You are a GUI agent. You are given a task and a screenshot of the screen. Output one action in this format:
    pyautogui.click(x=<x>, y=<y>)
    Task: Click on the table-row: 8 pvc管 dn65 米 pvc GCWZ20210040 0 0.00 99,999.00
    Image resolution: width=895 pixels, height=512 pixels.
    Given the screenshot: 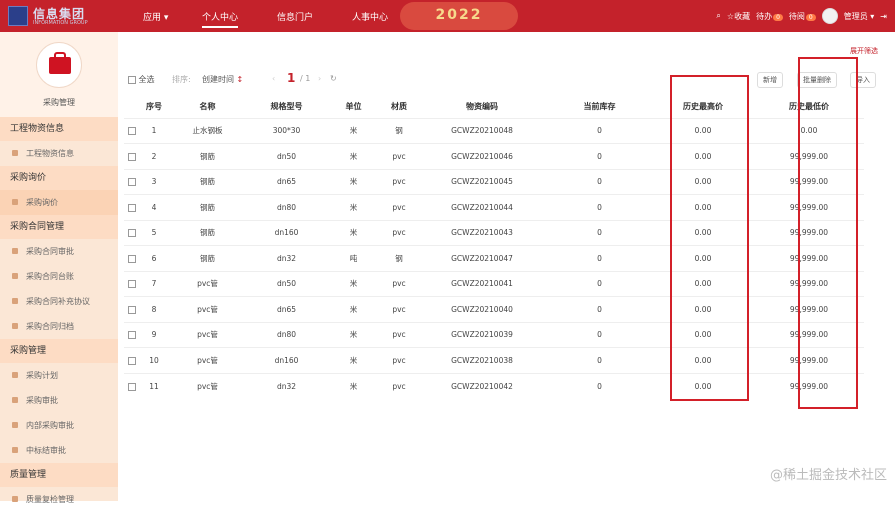 What is the action you would take?
    pyautogui.click(x=494, y=309)
    